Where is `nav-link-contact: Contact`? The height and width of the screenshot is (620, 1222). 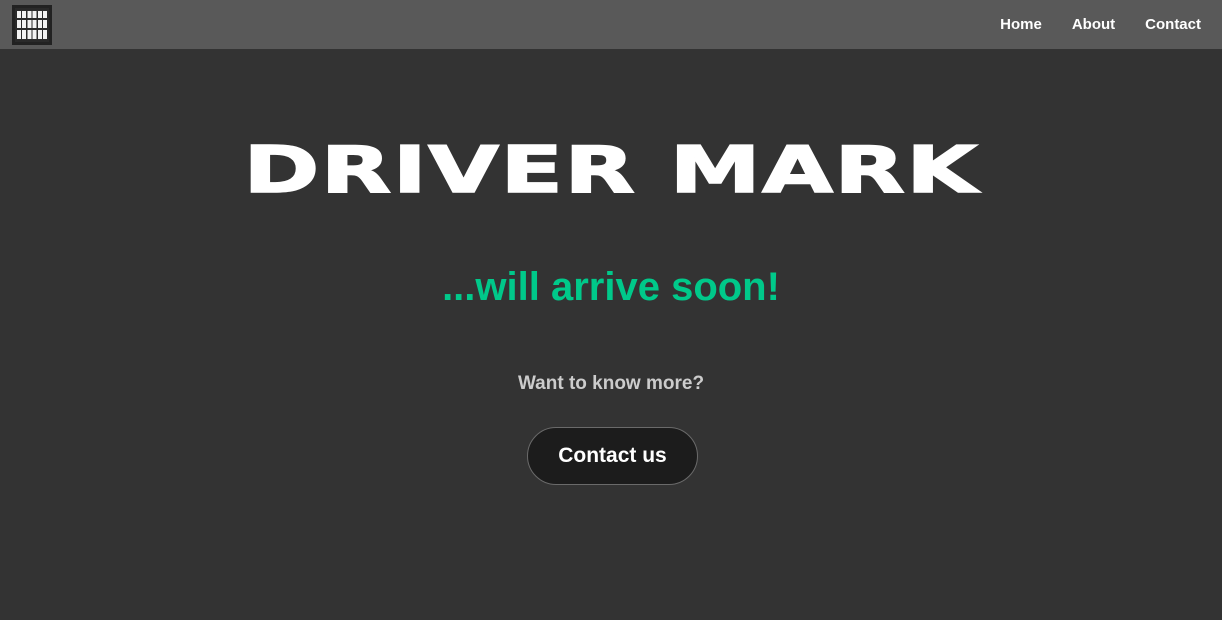
nav-link-contact: Contact is located at coordinates (1171, 24).